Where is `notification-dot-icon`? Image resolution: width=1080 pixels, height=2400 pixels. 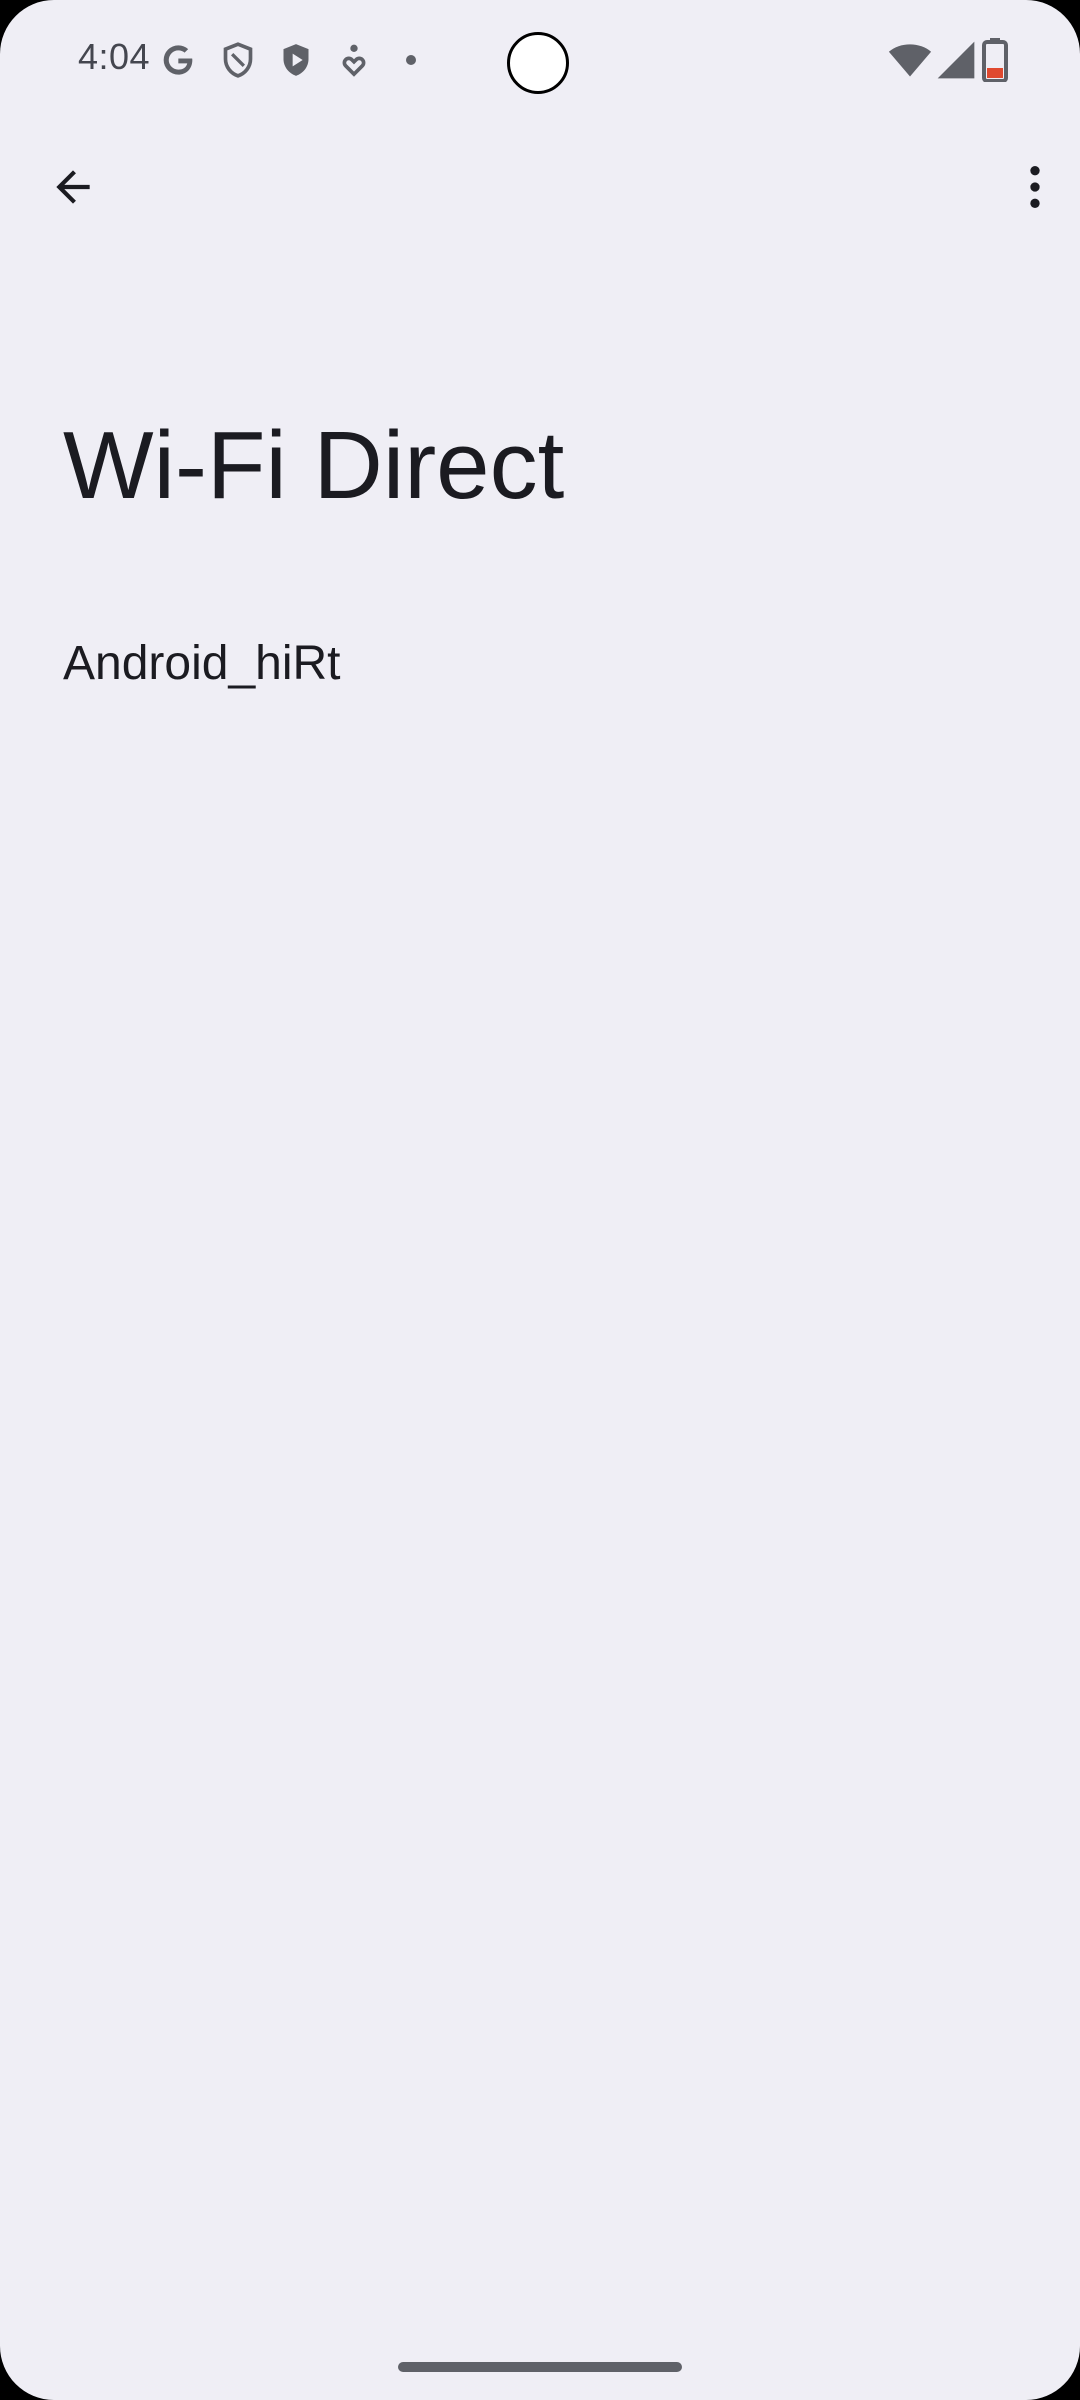 notification-dot-icon is located at coordinates (411, 60).